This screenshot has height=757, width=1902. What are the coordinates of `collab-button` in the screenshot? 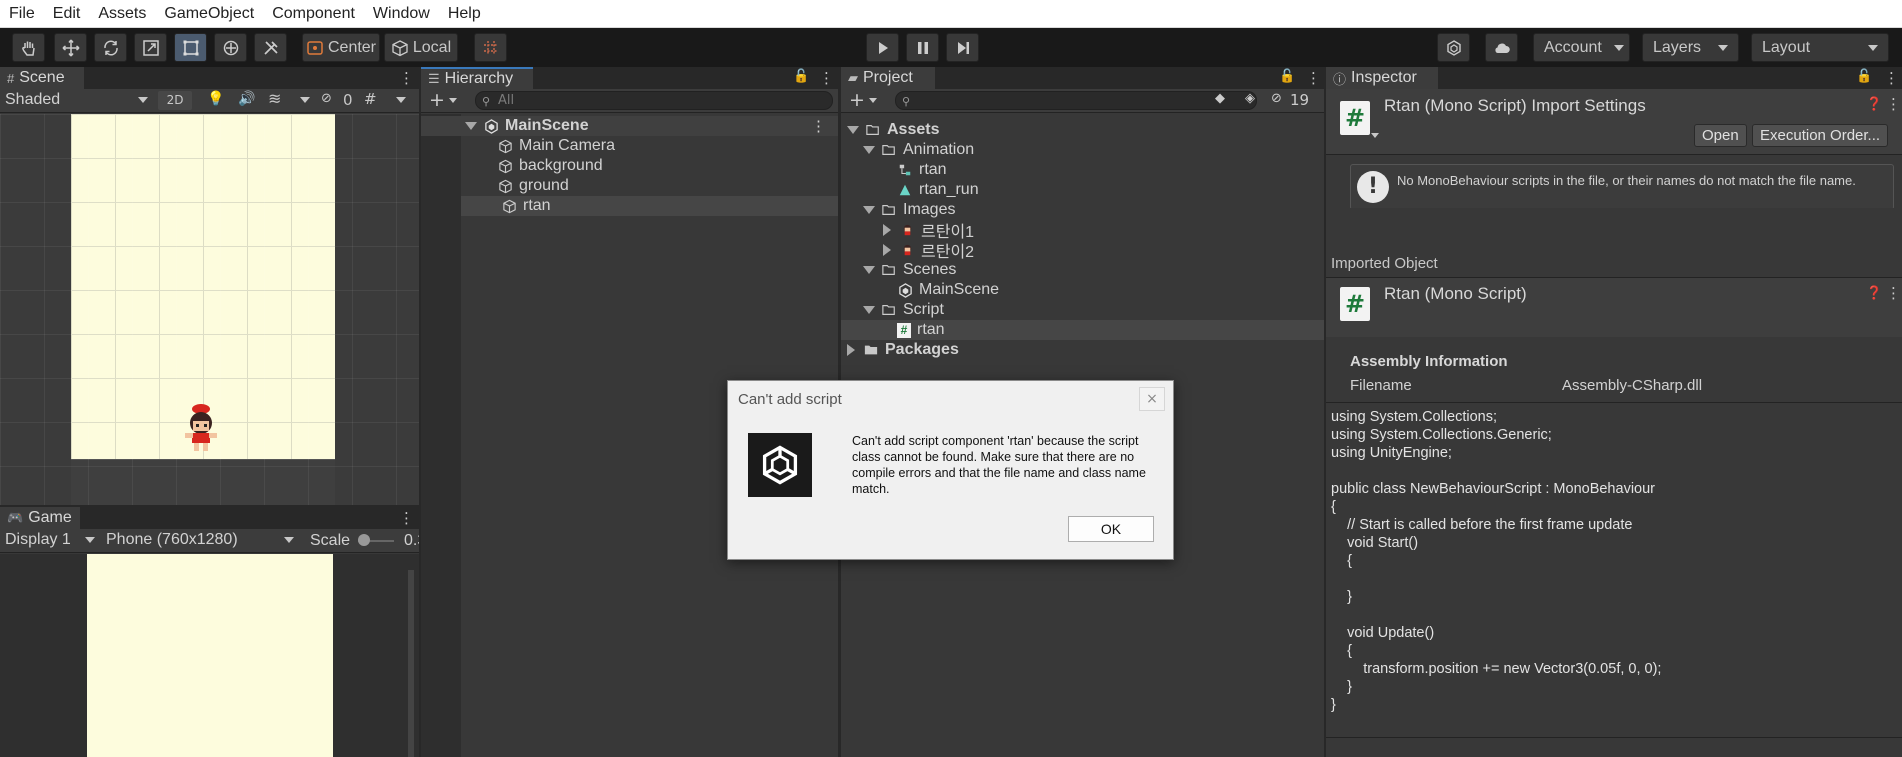 It's located at (1453, 47).